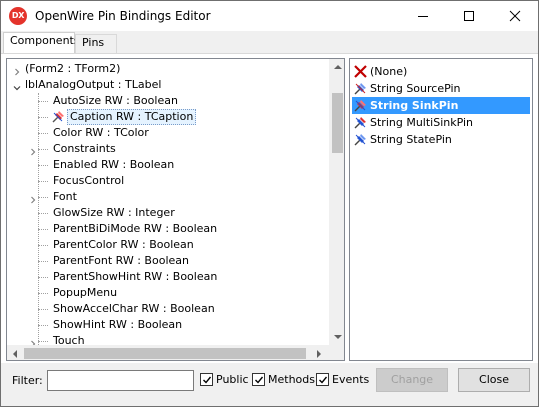 The height and width of the screenshot is (407, 539). I want to click on tree-item: Font, so click(168, 197).